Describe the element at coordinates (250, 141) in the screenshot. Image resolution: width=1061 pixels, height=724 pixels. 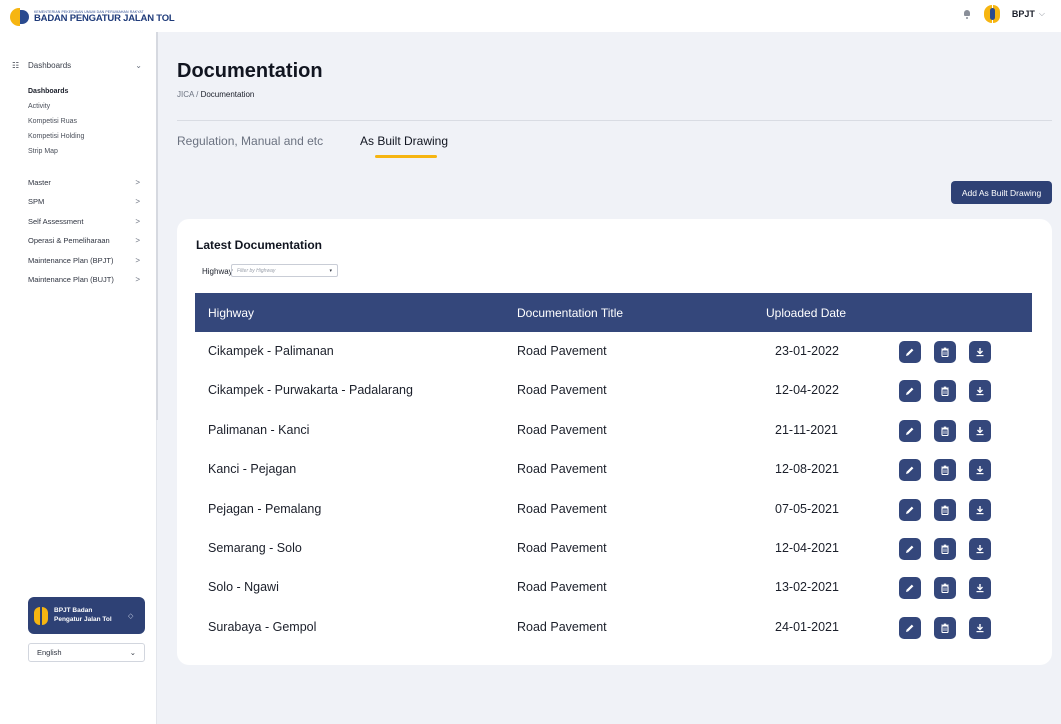
I see `tab-regulation-manual: Regulation, Manual and etc` at that location.